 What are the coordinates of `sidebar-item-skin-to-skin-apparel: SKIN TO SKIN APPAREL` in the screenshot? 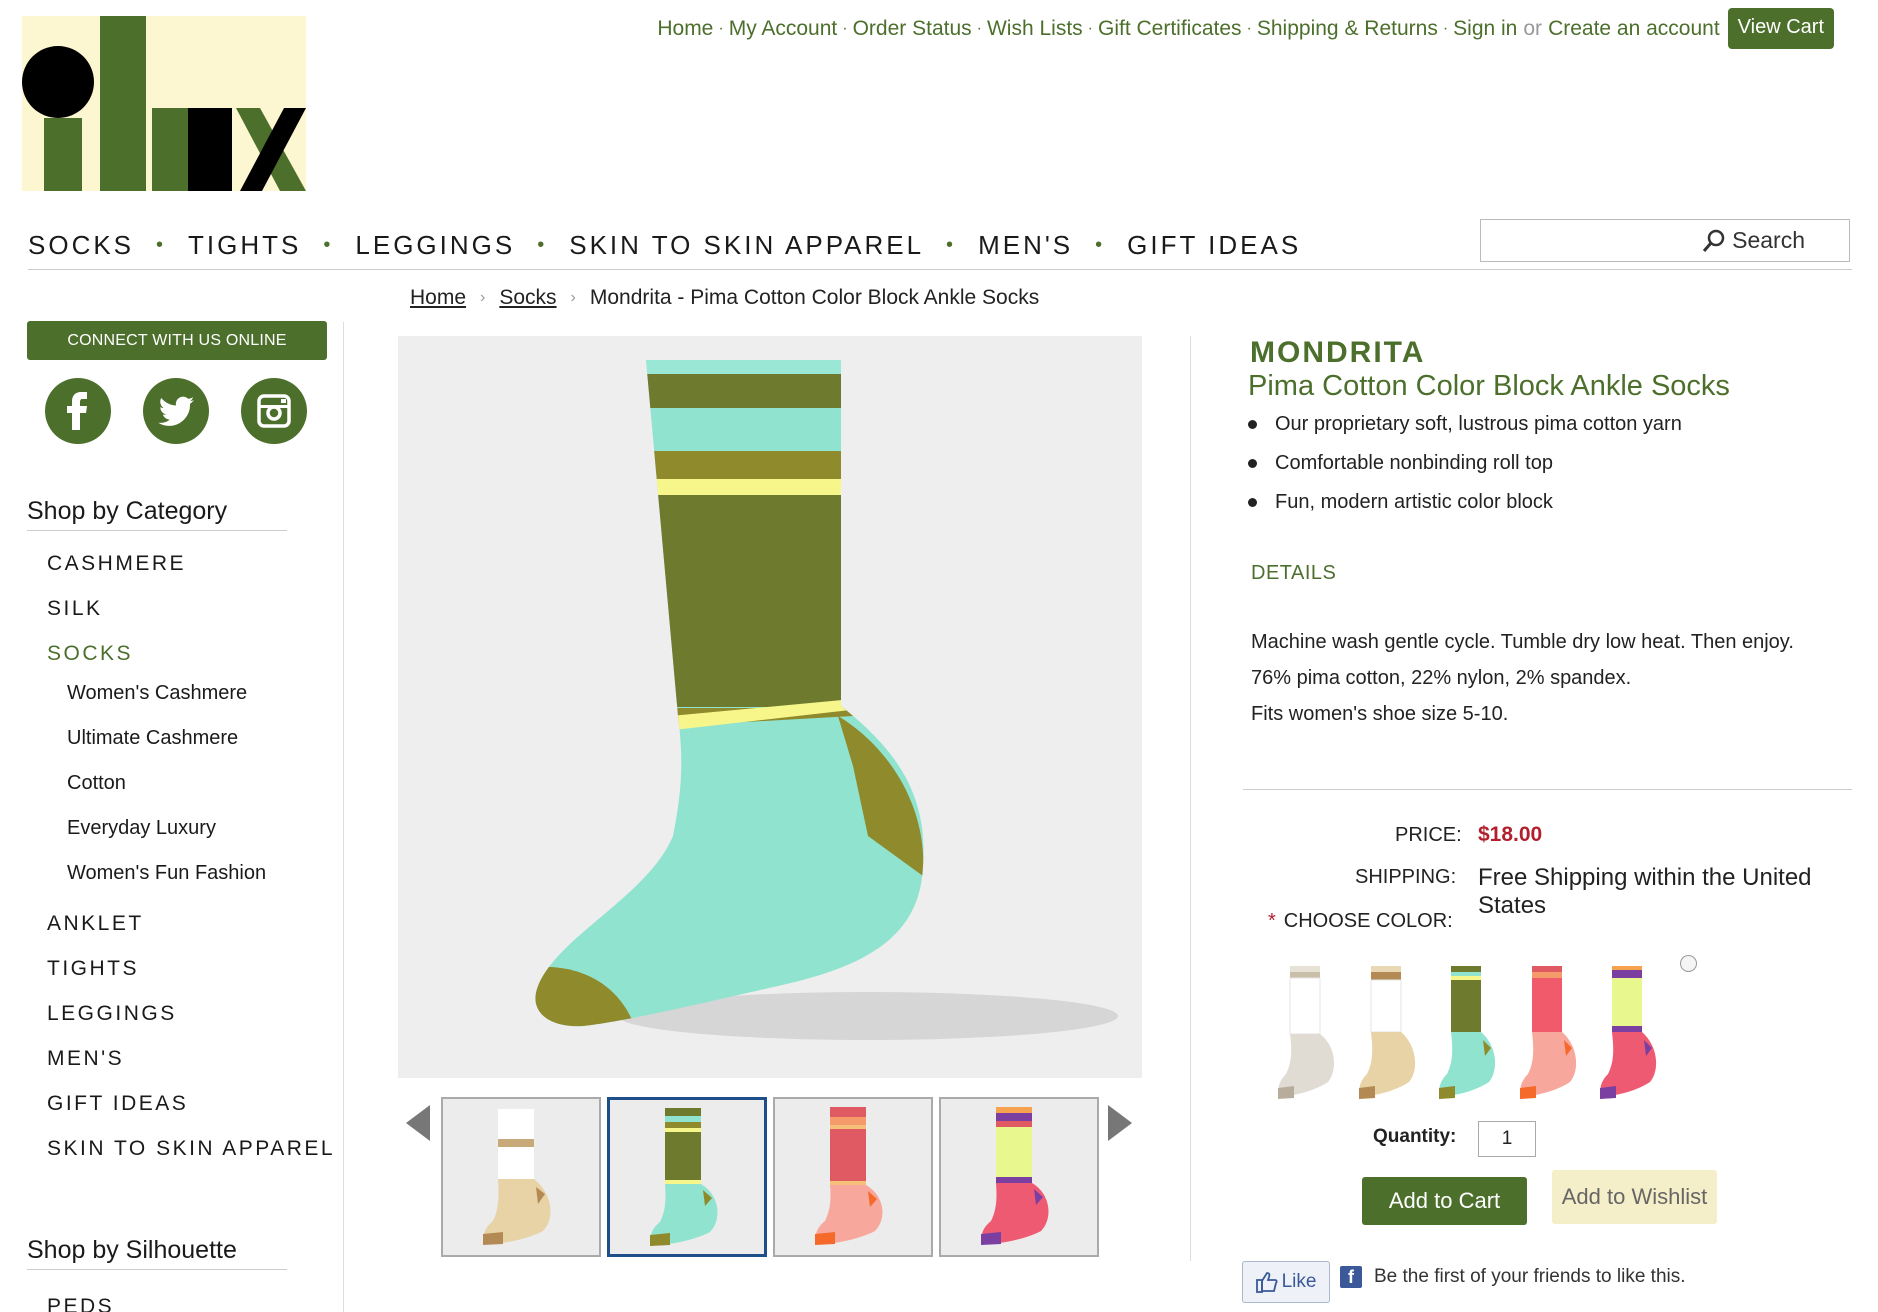 It's located at (191, 1149).